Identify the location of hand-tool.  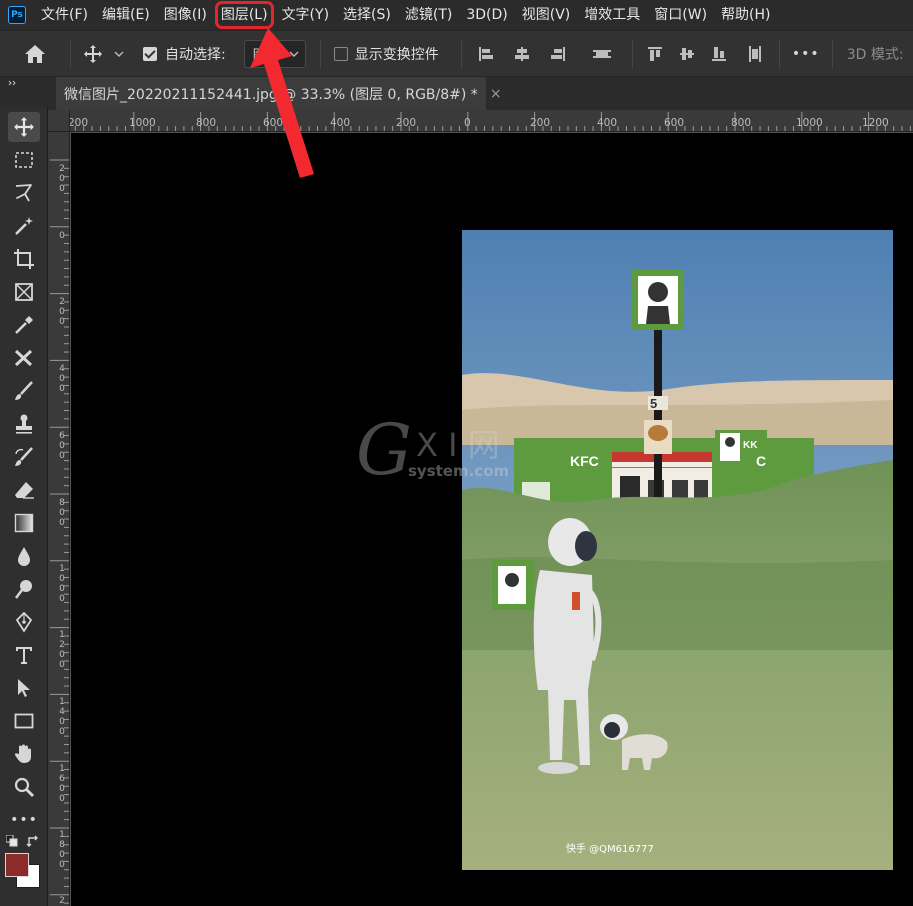
(24, 754).